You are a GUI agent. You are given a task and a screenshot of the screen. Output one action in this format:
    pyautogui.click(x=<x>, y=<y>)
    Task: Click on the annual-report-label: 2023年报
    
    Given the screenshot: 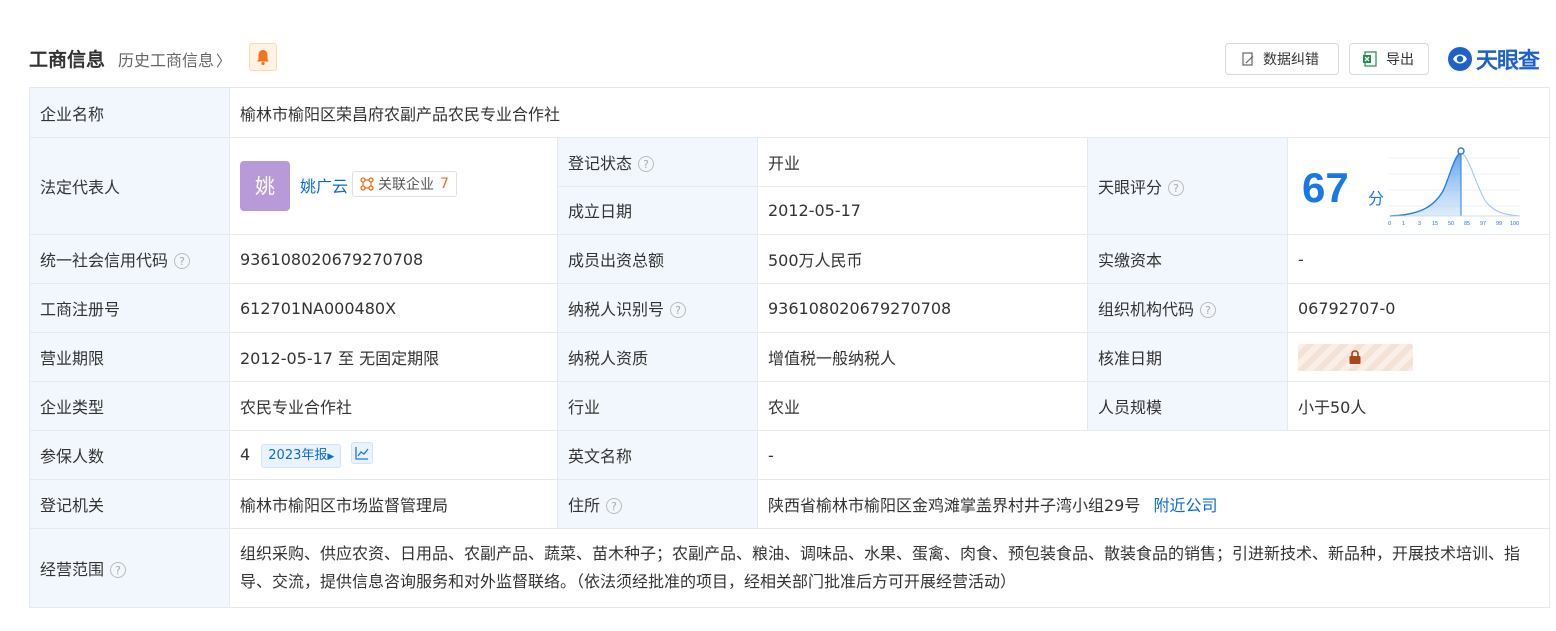 What is the action you would take?
    pyautogui.click(x=297, y=455)
    